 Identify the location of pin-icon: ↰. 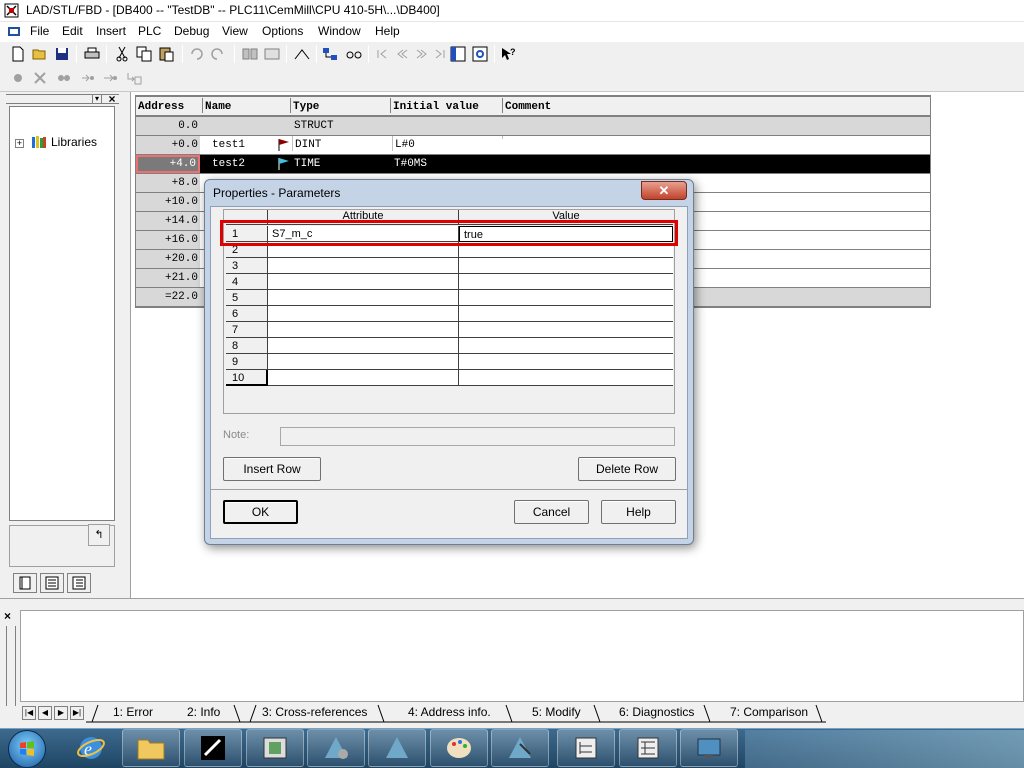
(99, 535).